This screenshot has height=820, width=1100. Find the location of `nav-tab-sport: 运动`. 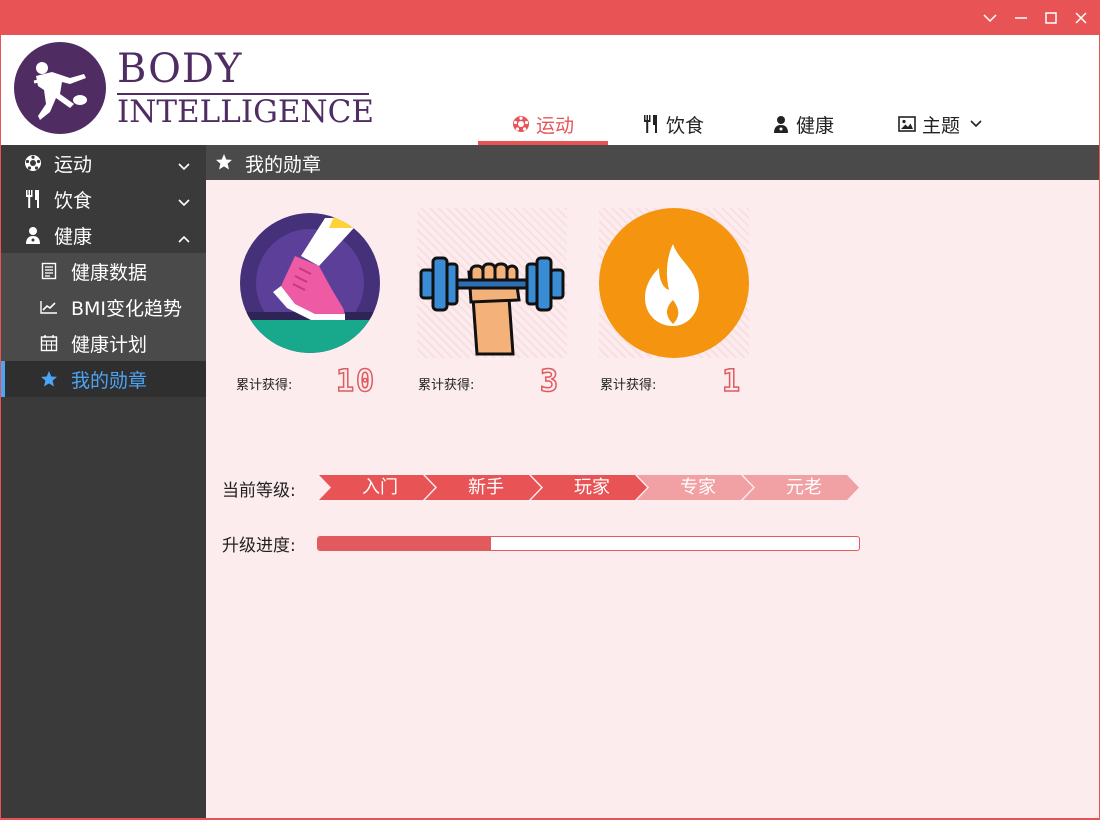

nav-tab-sport: 运动 is located at coordinates (543, 124).